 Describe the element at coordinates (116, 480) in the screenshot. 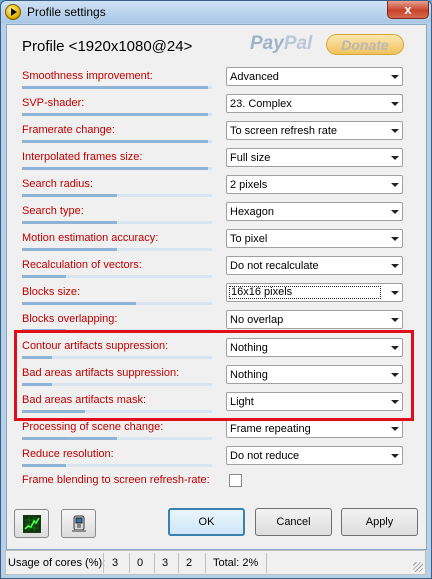

I see `setting-label: Frame blending to screen refresh-rate:` at that location.